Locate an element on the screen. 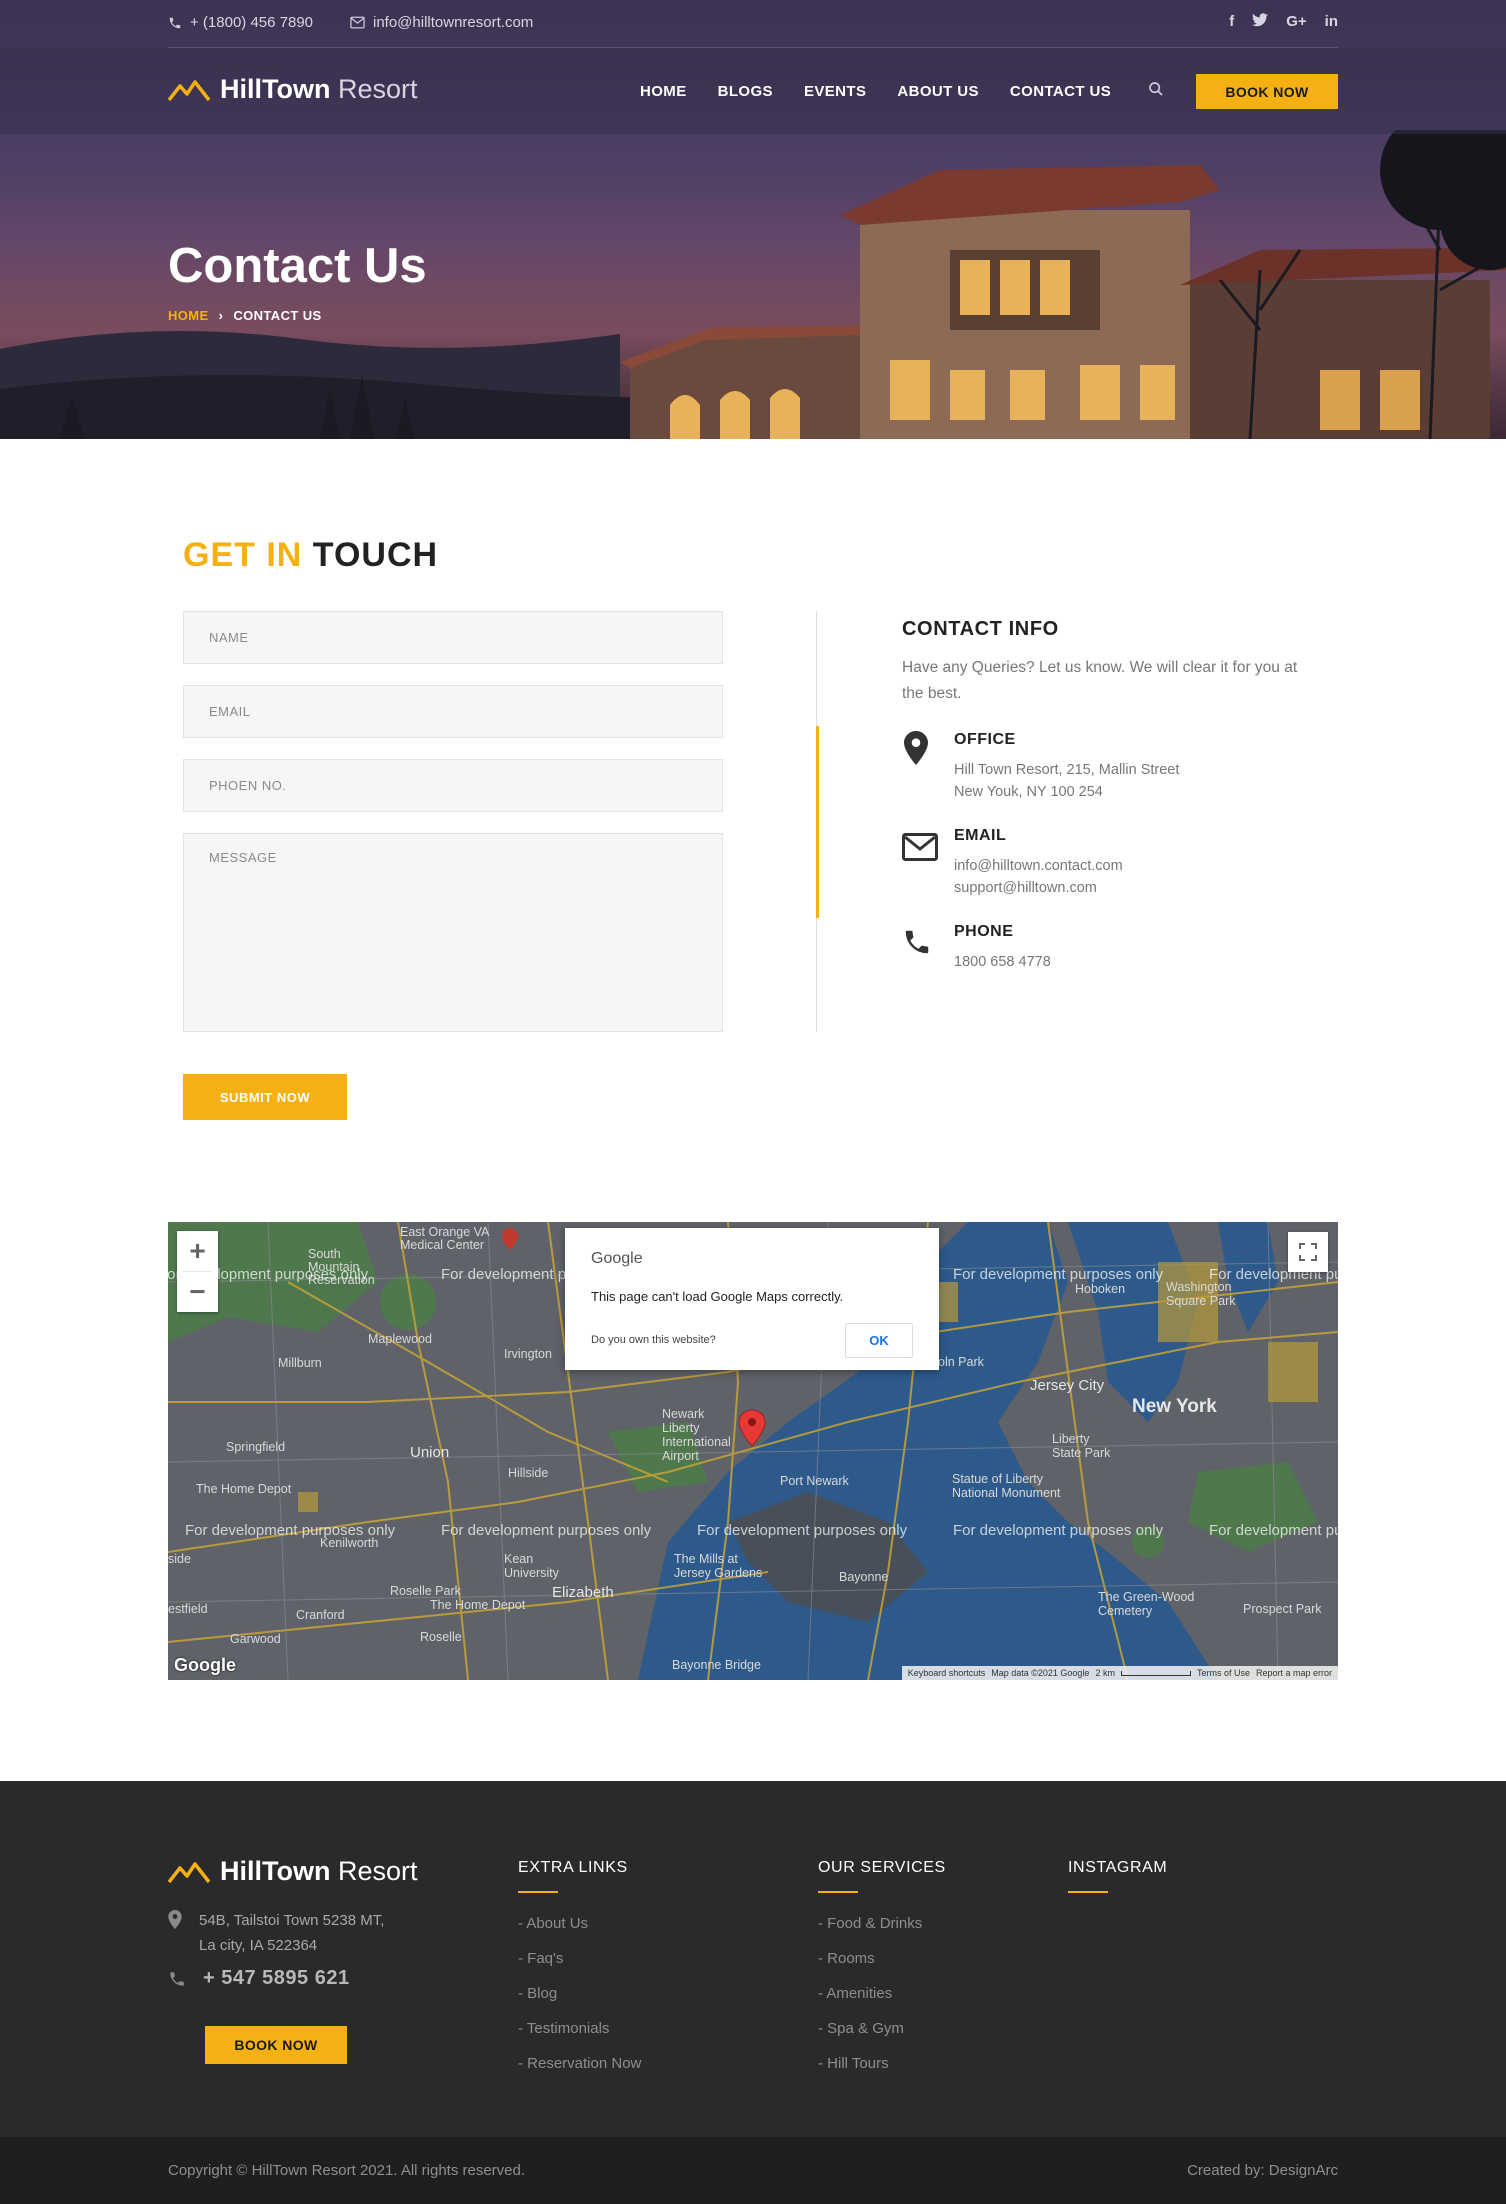  brand-name-bold: HillTown is located at coordinates (275, 89).